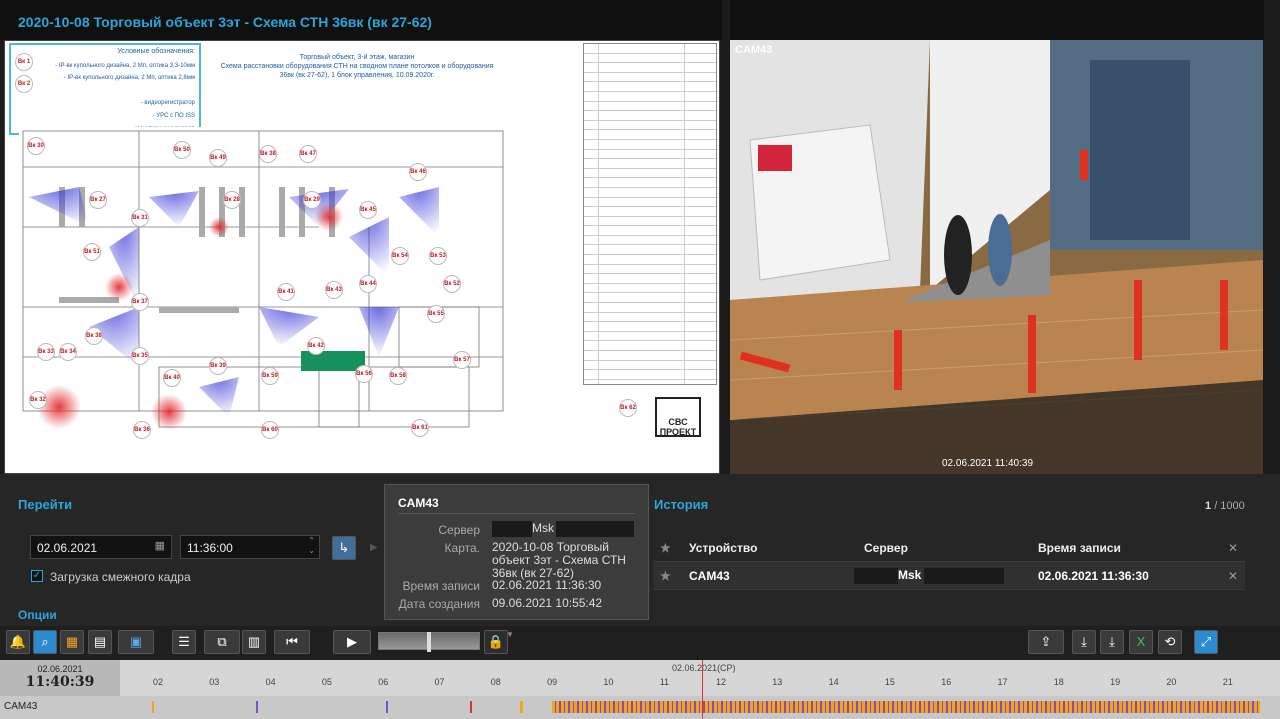 Image resolution: width=1280 pixels, height=719 pixels. I want to click on camera-marker: Вк 50, so click(182, 150).